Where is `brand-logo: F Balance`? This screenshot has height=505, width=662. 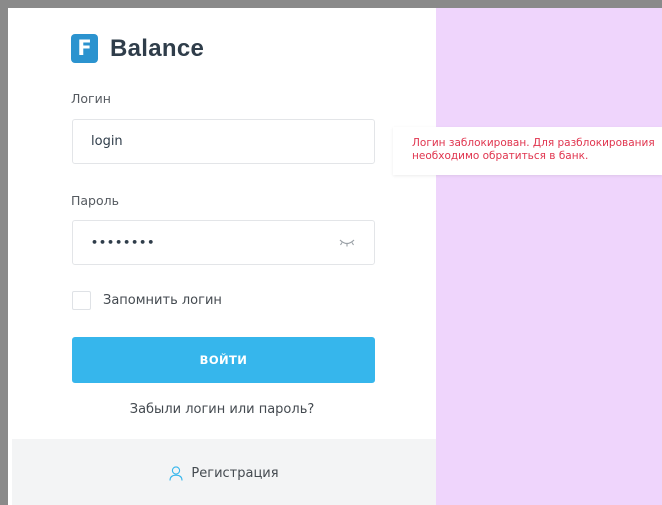 brand-logo: F Balance is located at coordinates (137, 48).